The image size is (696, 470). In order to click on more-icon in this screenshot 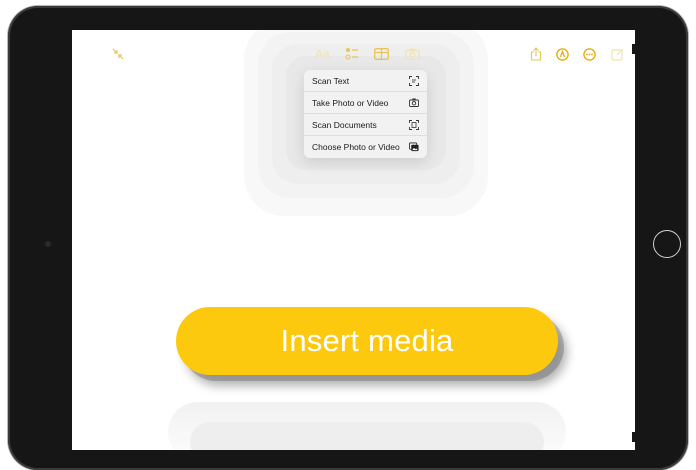, I will do `click(589, 54)`.